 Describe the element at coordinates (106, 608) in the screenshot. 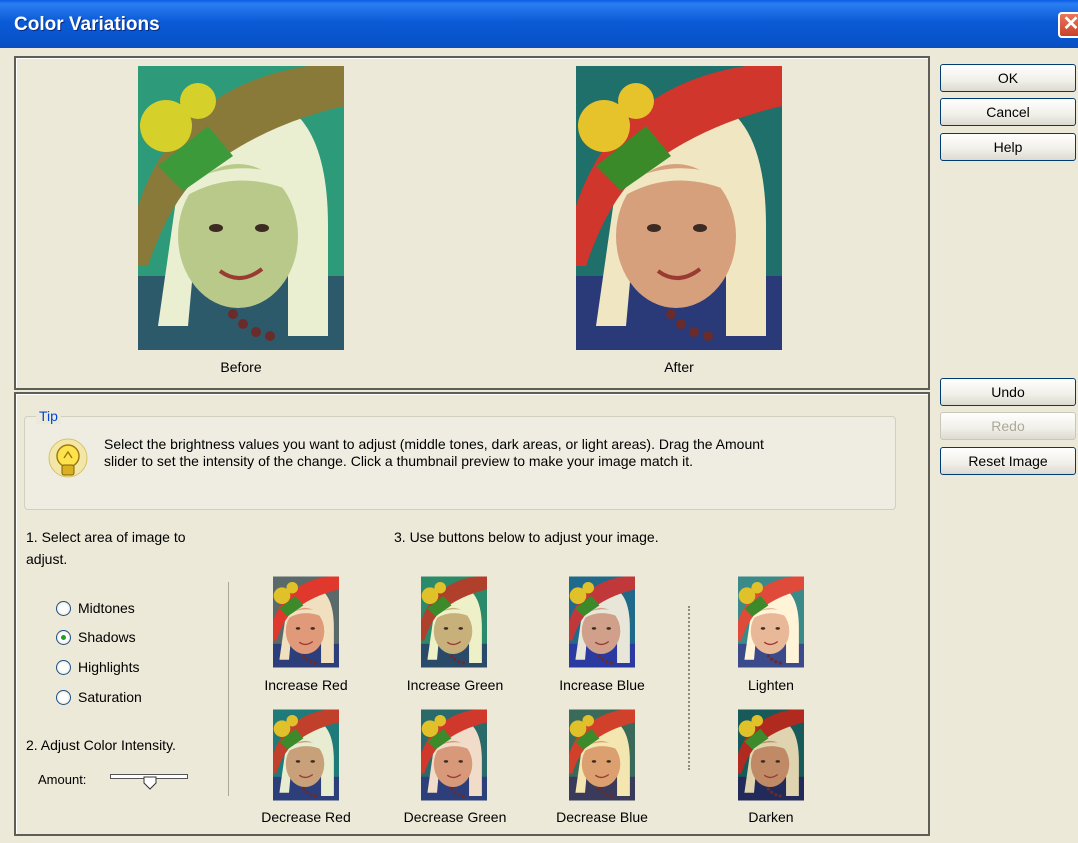

I see `radio-label: Midtones` at that location.